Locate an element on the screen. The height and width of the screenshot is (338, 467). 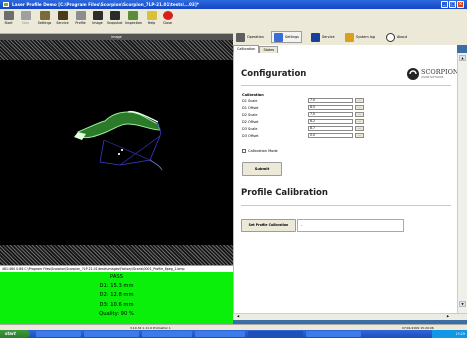
scorpion-logo-icon is located at coordinates (413, 74).